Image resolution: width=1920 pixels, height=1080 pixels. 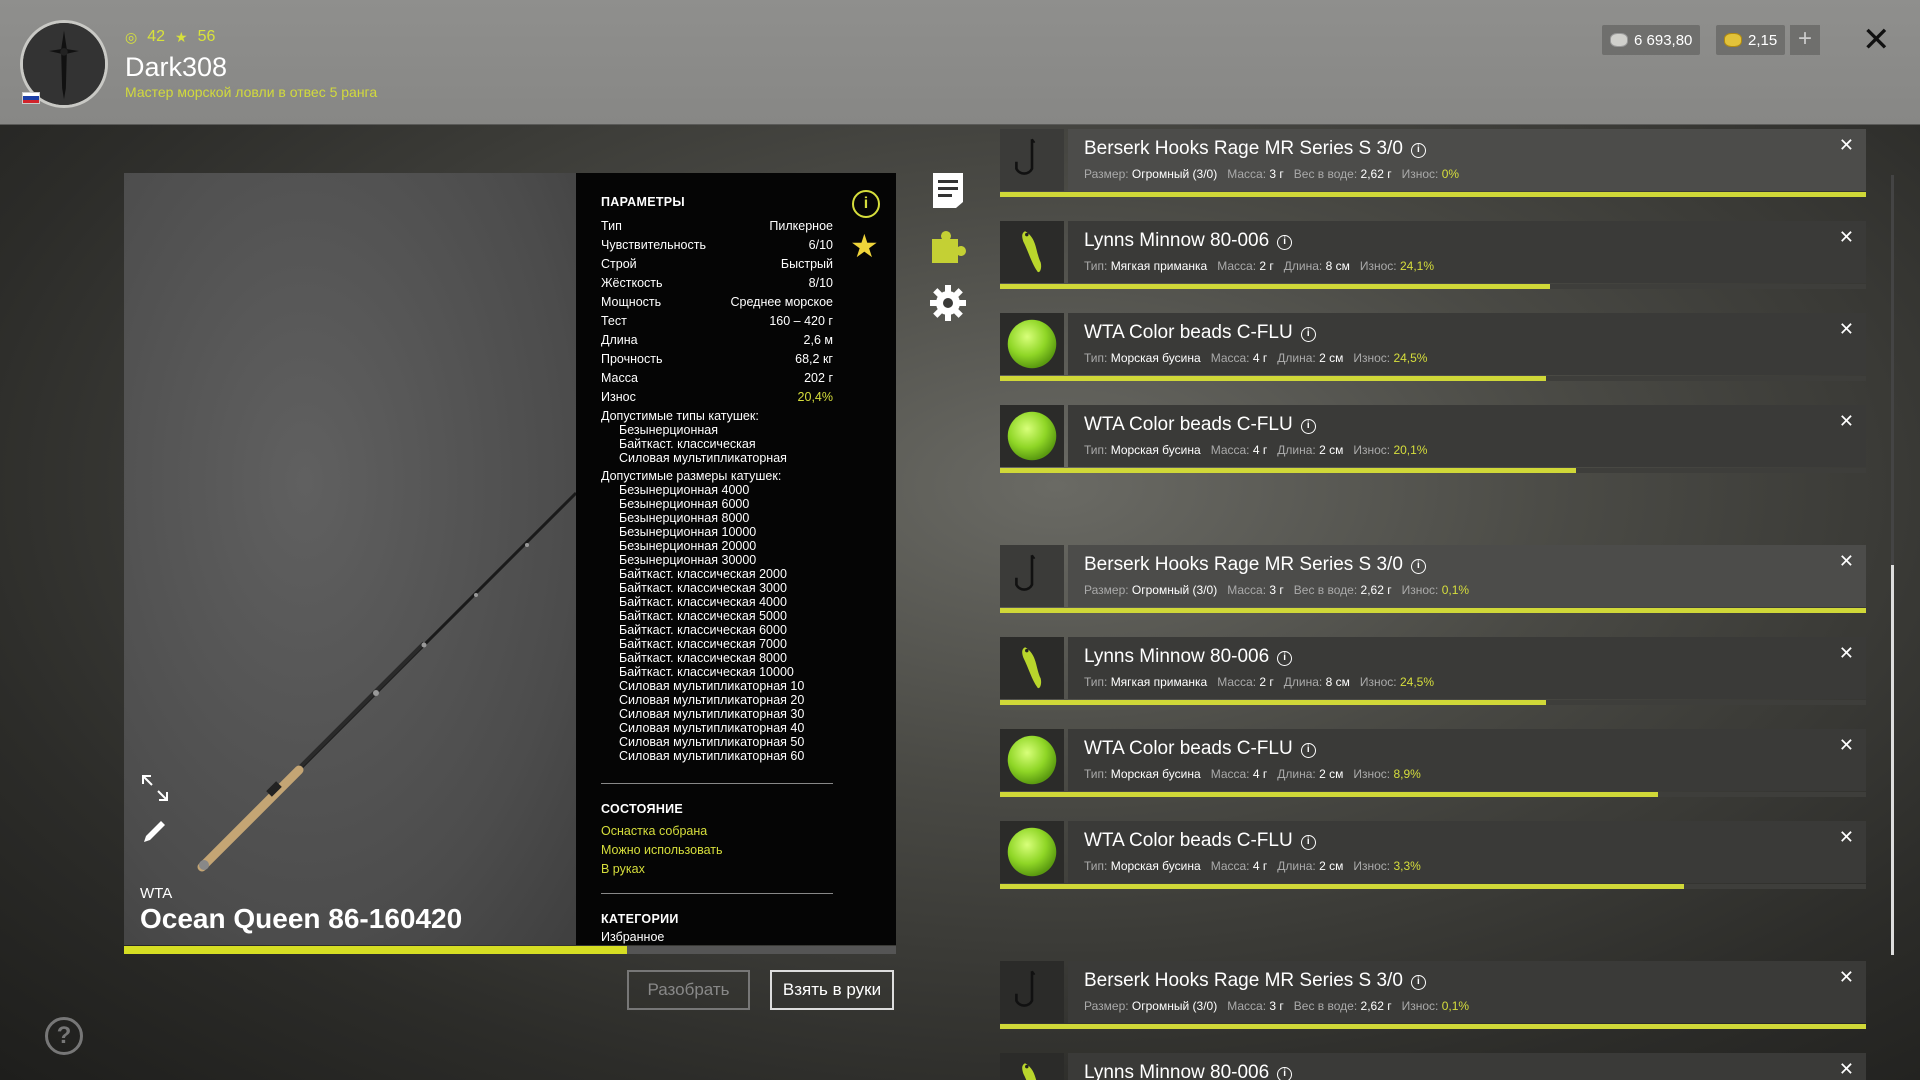 What do you see at coordinates (801, 226) in the screenshot?
I see `param-value: Пилкерное` at bounding box center [801, 226].